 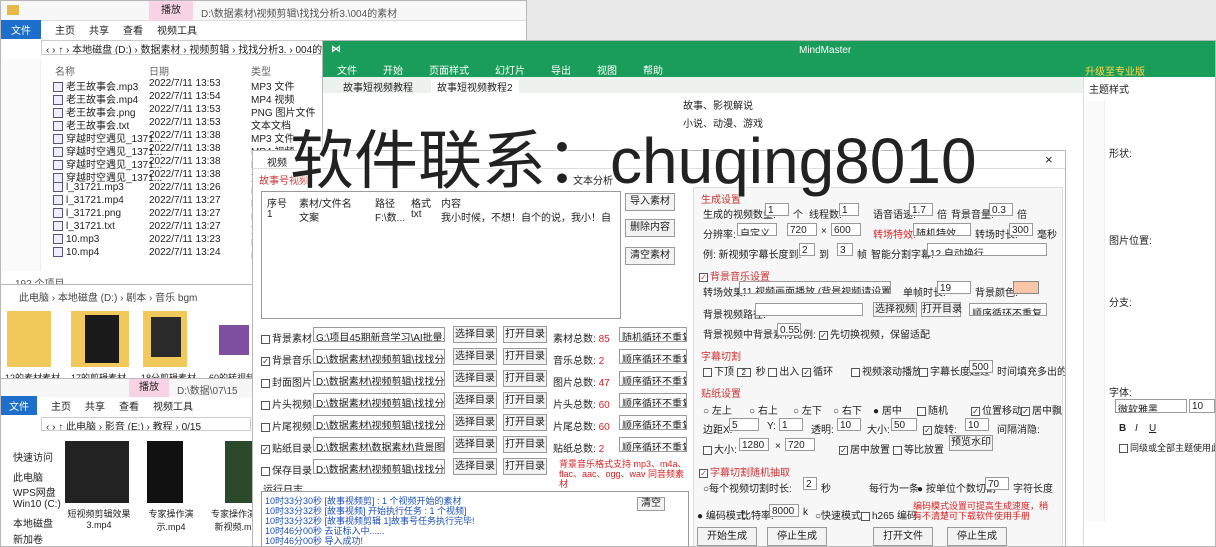 What do you see at coordinates (981, 366) in the screenshot?
I see `cut-len-input: 500` at bounding box center [981, 366].